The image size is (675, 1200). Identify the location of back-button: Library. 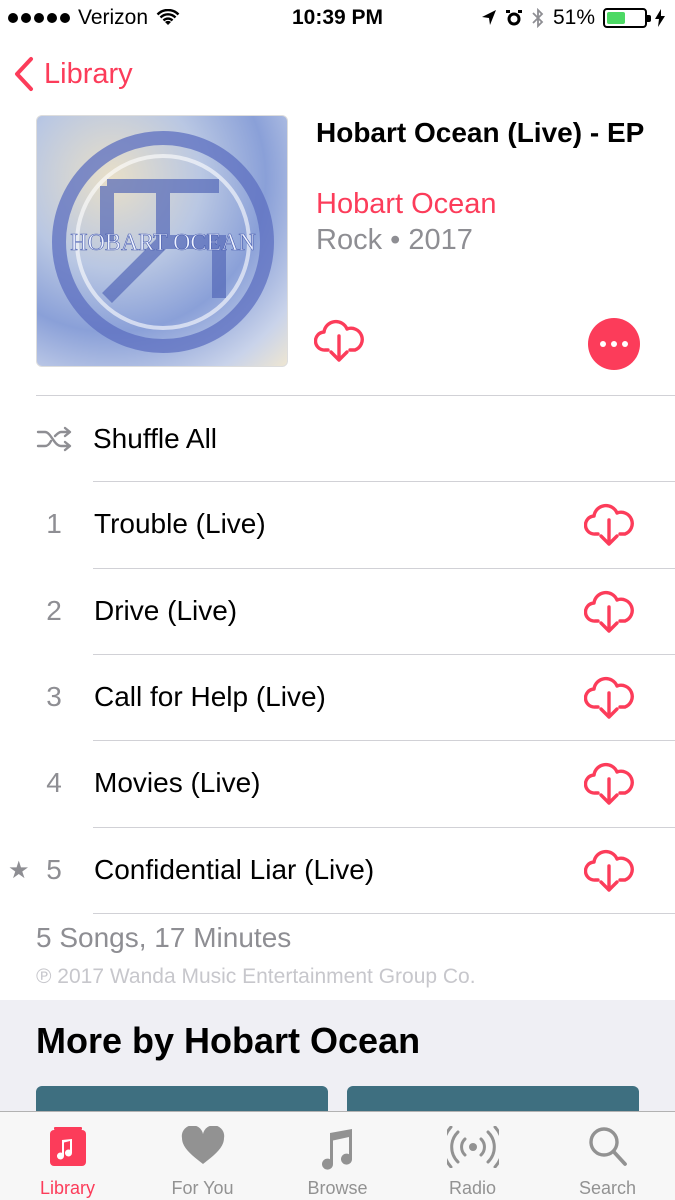
(73, 74).